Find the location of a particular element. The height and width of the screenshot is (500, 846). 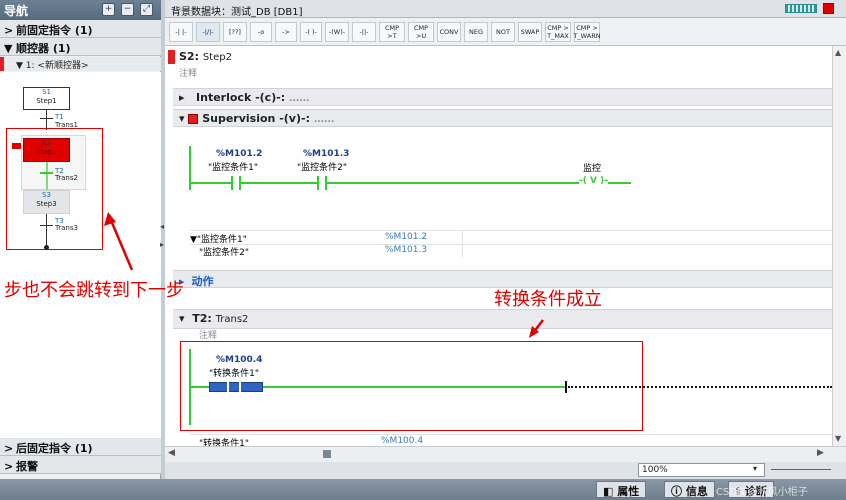

cmp-twarn-button: CMP > T_WARN is located at coordinates (587, 32).